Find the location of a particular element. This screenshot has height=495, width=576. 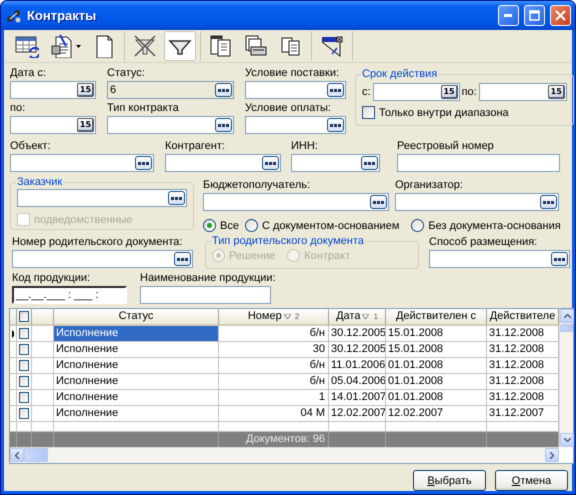

column-header: Действителе is located at coordinates (523, 317).